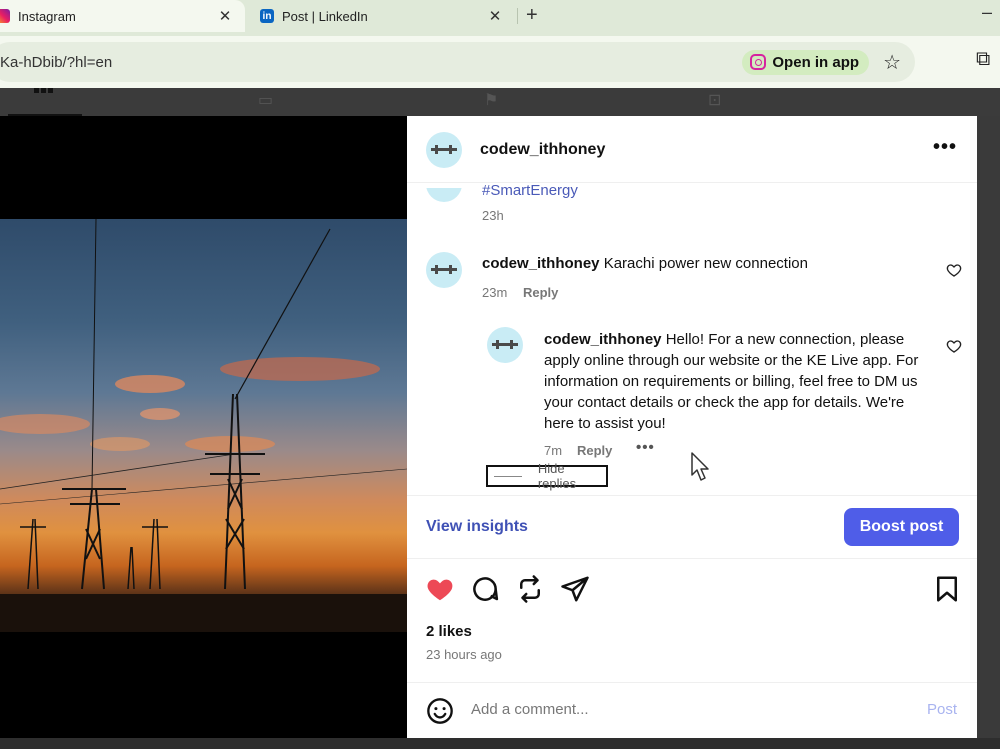 Image resolution: width=1000 pixels, height=749 pixels. I want to click on omnibox: Ka-hDbib/?hl=en Open in app ☆, so click(457, 62).